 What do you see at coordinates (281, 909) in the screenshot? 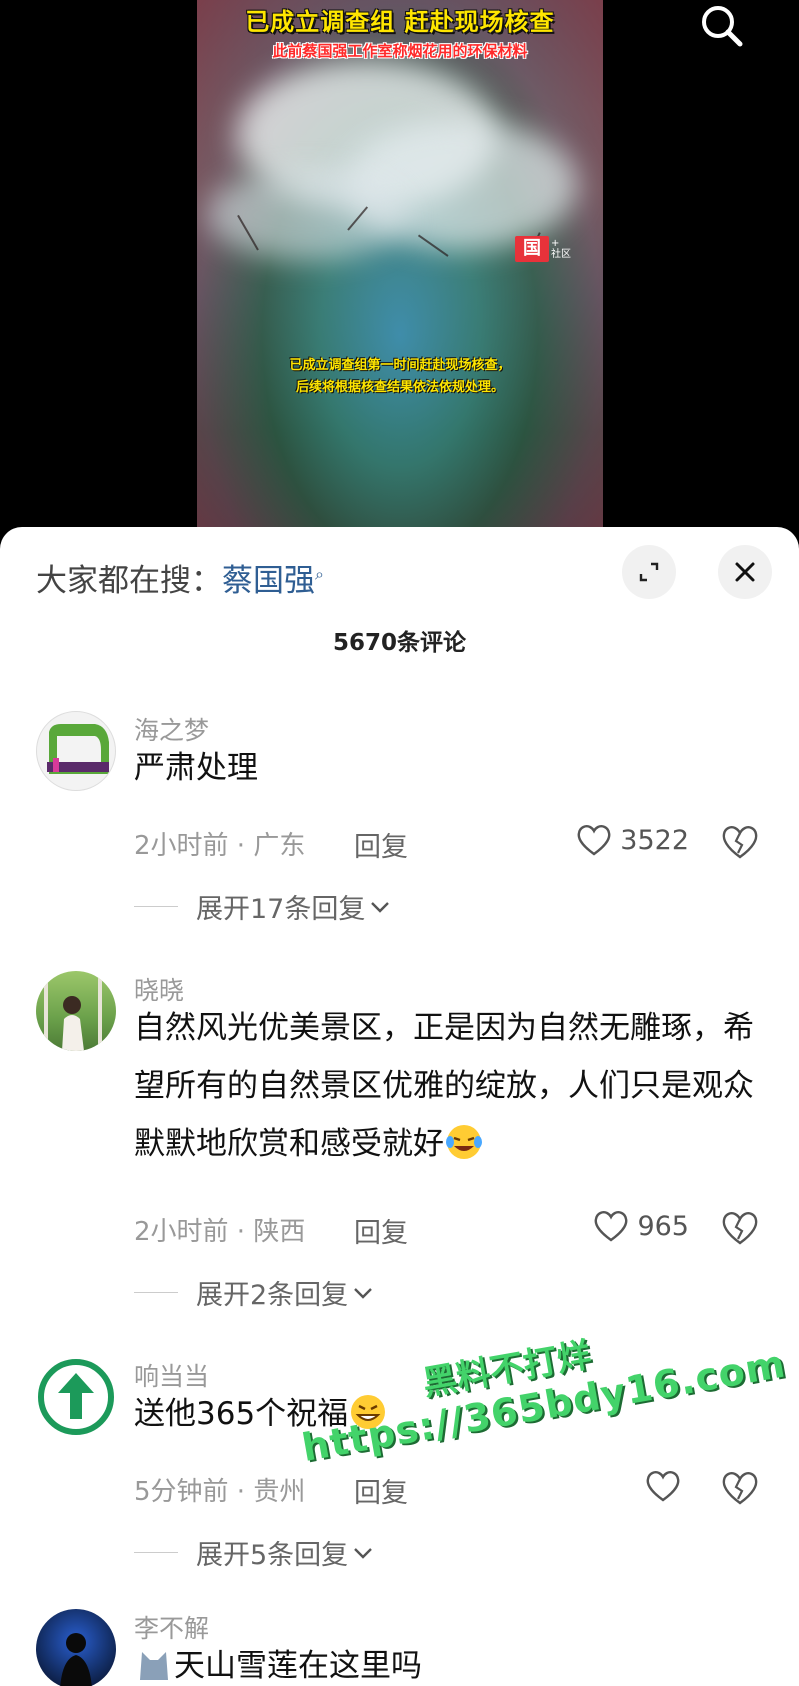
I see `expand-replies-label: 展开17条回复` at bounding box center [281, 909].